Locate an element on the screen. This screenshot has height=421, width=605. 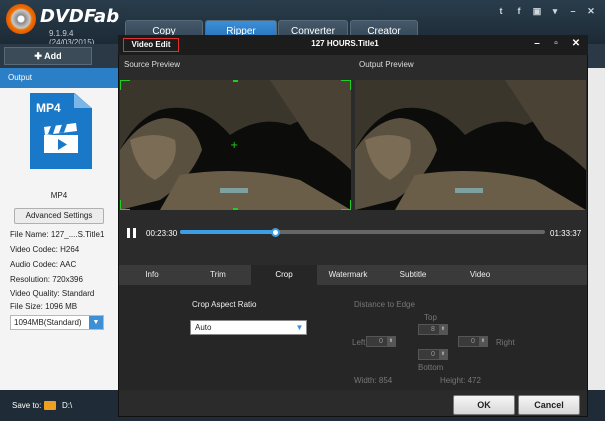
left-spinbox: 0 ⬍ is located at coordinates (381, 341).